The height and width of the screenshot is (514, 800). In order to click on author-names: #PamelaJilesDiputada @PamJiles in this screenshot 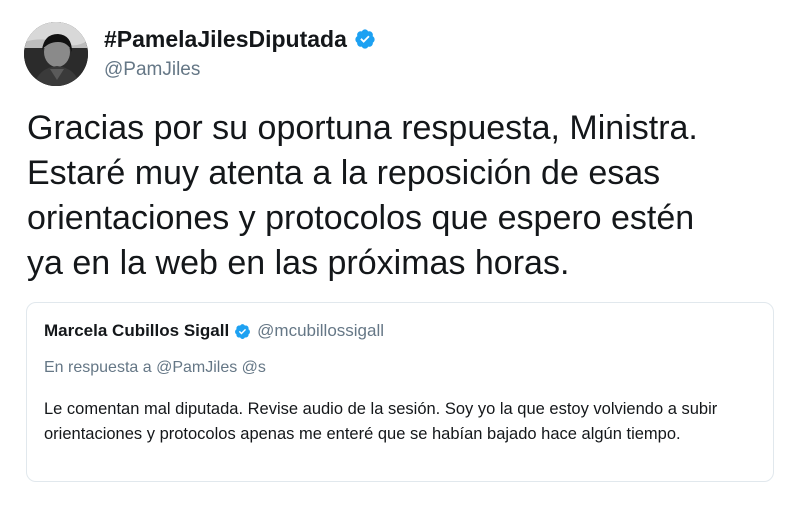, I will do `click(240, 54)`.